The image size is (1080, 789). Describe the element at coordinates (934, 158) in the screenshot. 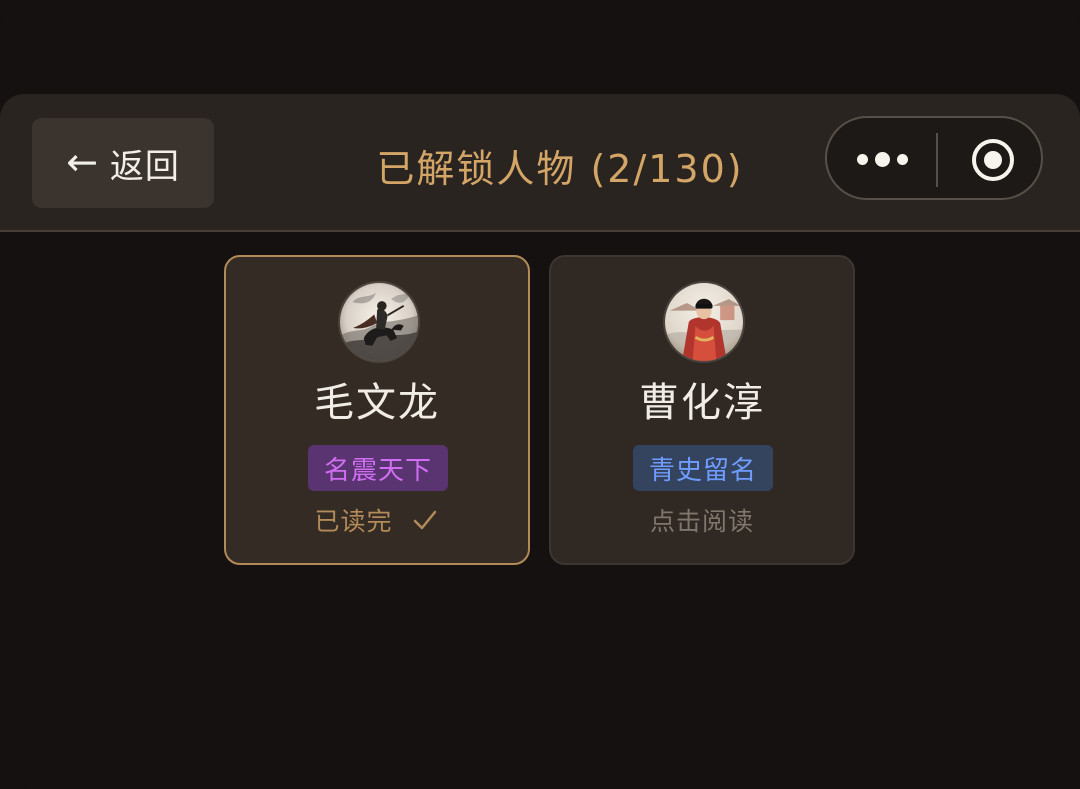

I see `mini-program-capsule` at that location.